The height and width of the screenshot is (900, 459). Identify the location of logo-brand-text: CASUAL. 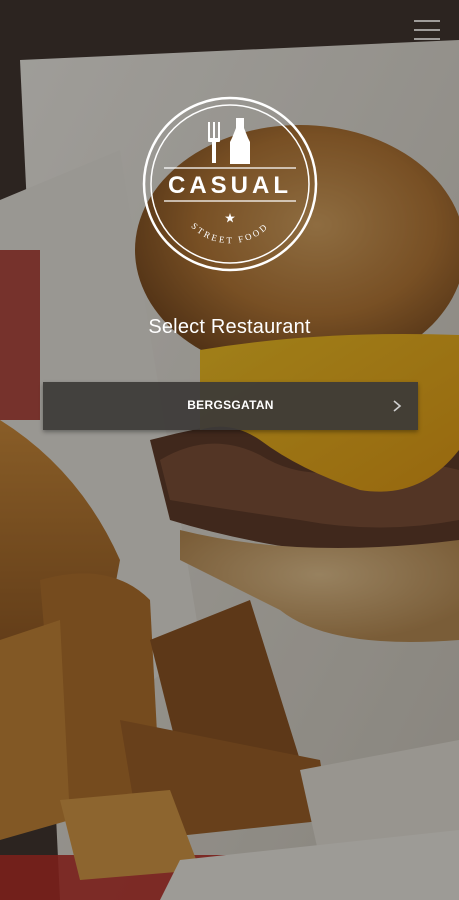
(230, 185).